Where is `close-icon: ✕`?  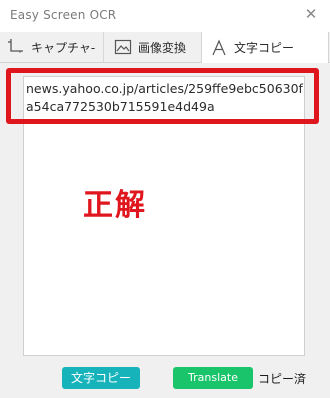 close-icon: ✕ is located at coordinates (311, 14).